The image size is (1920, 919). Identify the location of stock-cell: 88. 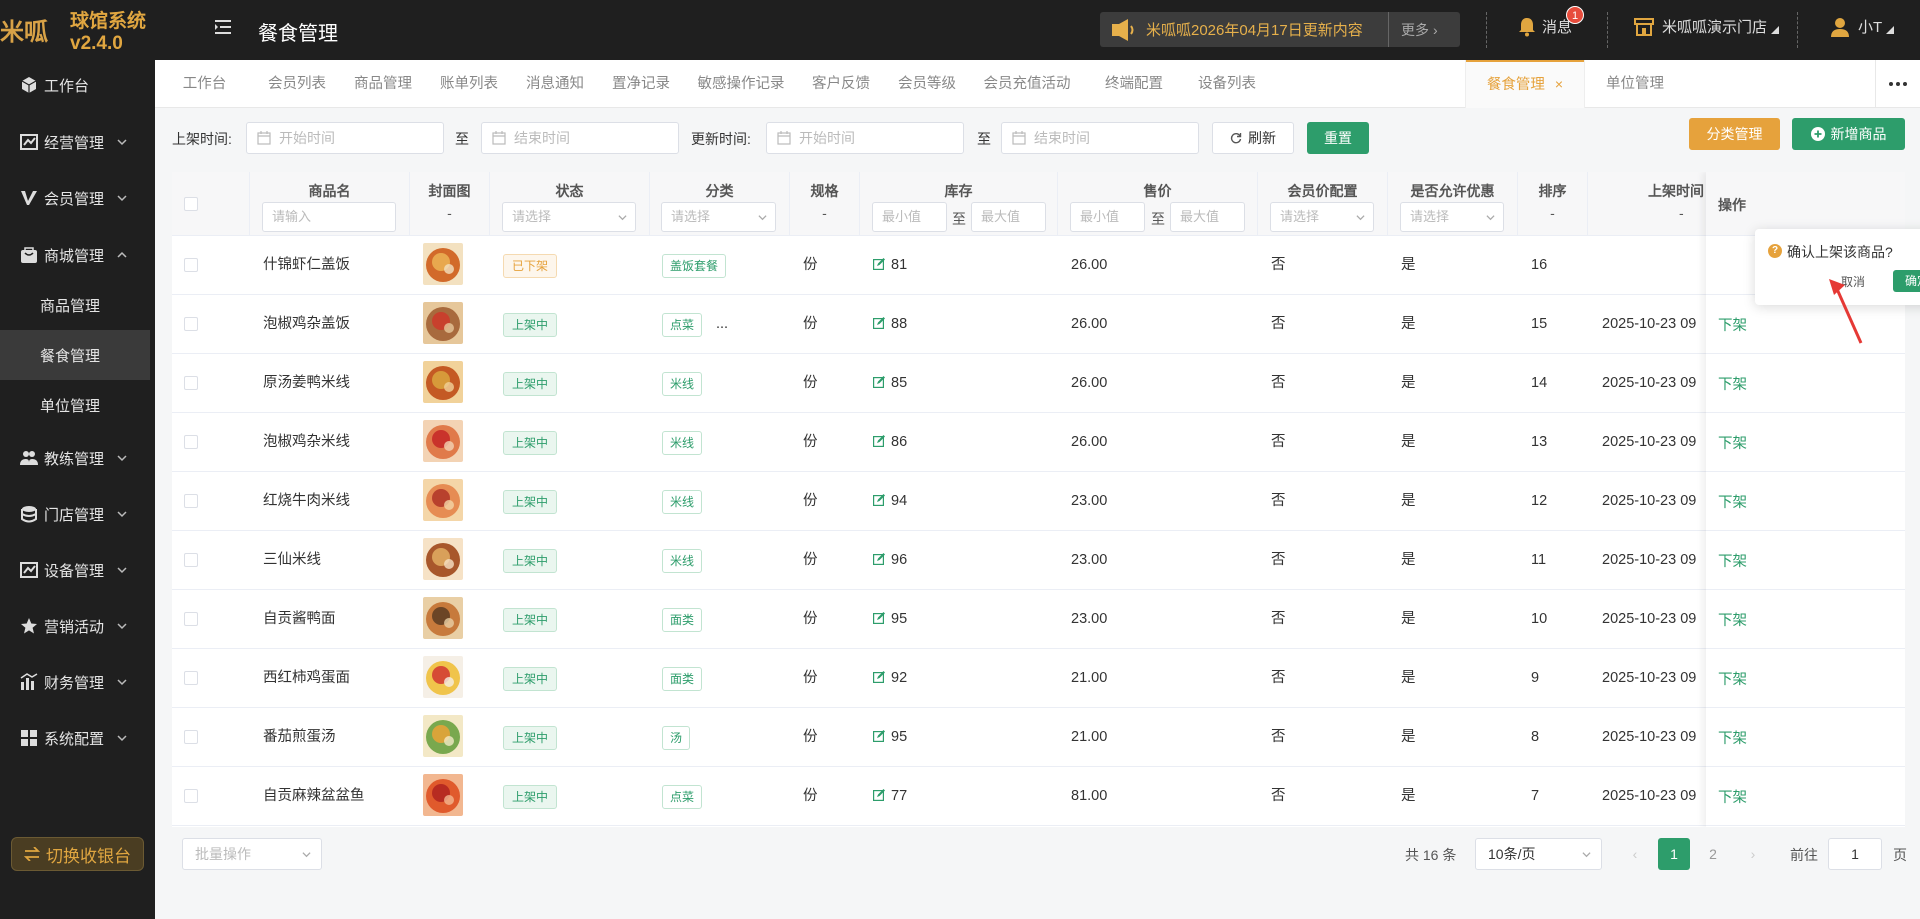
(890, 324).